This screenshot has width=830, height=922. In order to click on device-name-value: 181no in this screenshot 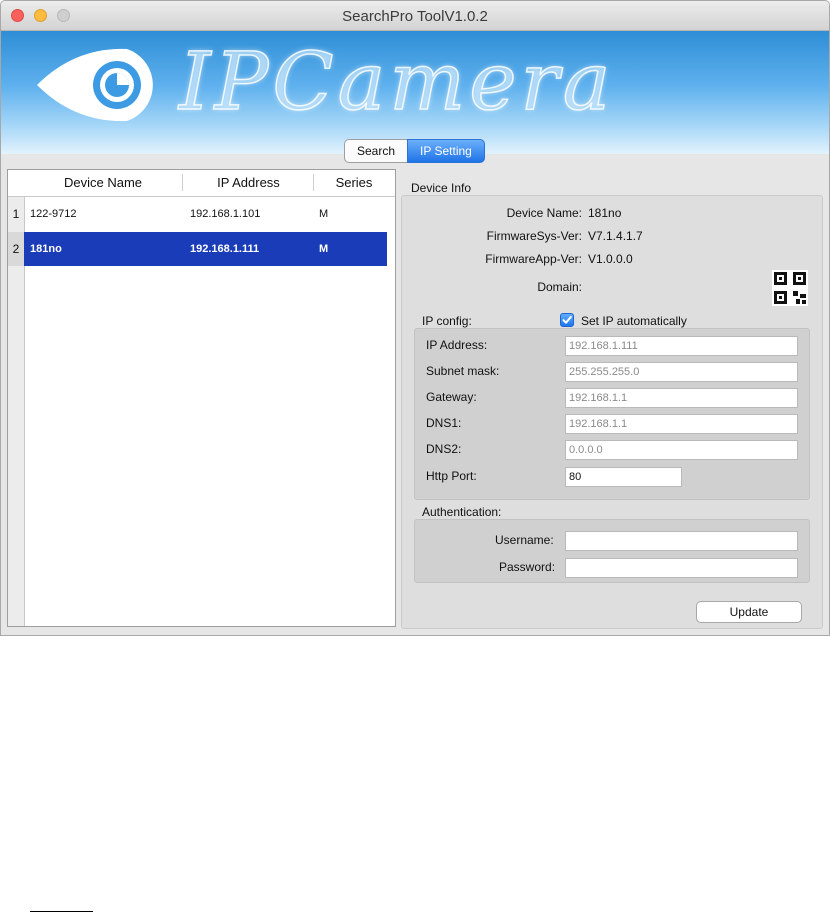, I will do `click(605, 213)`.